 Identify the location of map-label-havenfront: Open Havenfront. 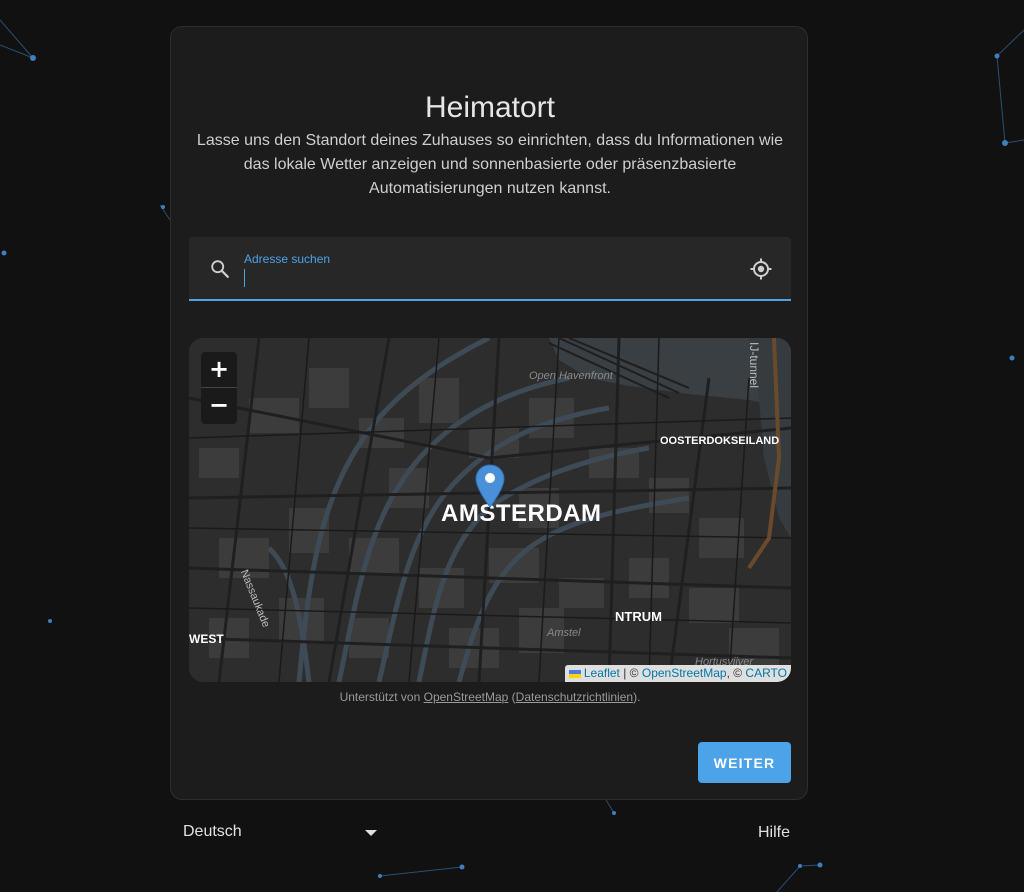
(571, 376).